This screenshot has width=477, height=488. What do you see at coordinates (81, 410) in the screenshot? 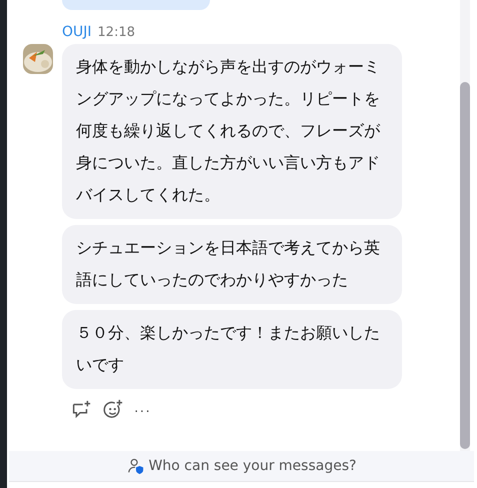
I see `add-comment-icon` at bounding box center [81, 410].